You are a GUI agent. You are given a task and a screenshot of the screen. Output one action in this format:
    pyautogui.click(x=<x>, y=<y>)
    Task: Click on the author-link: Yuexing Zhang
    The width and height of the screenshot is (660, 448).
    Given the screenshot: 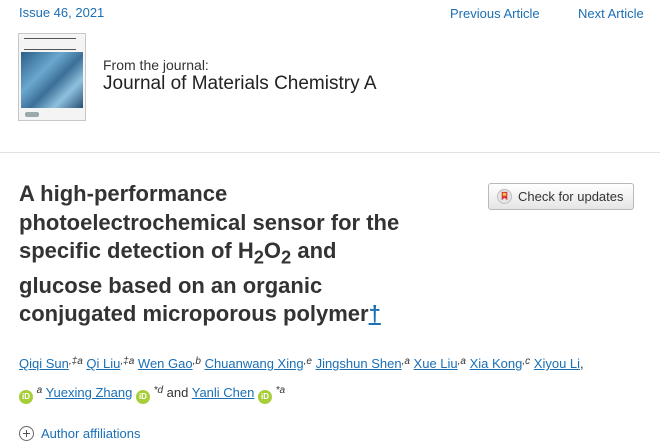 What is the action you would take?
    pyautogui.click(x=89, y=392)
    